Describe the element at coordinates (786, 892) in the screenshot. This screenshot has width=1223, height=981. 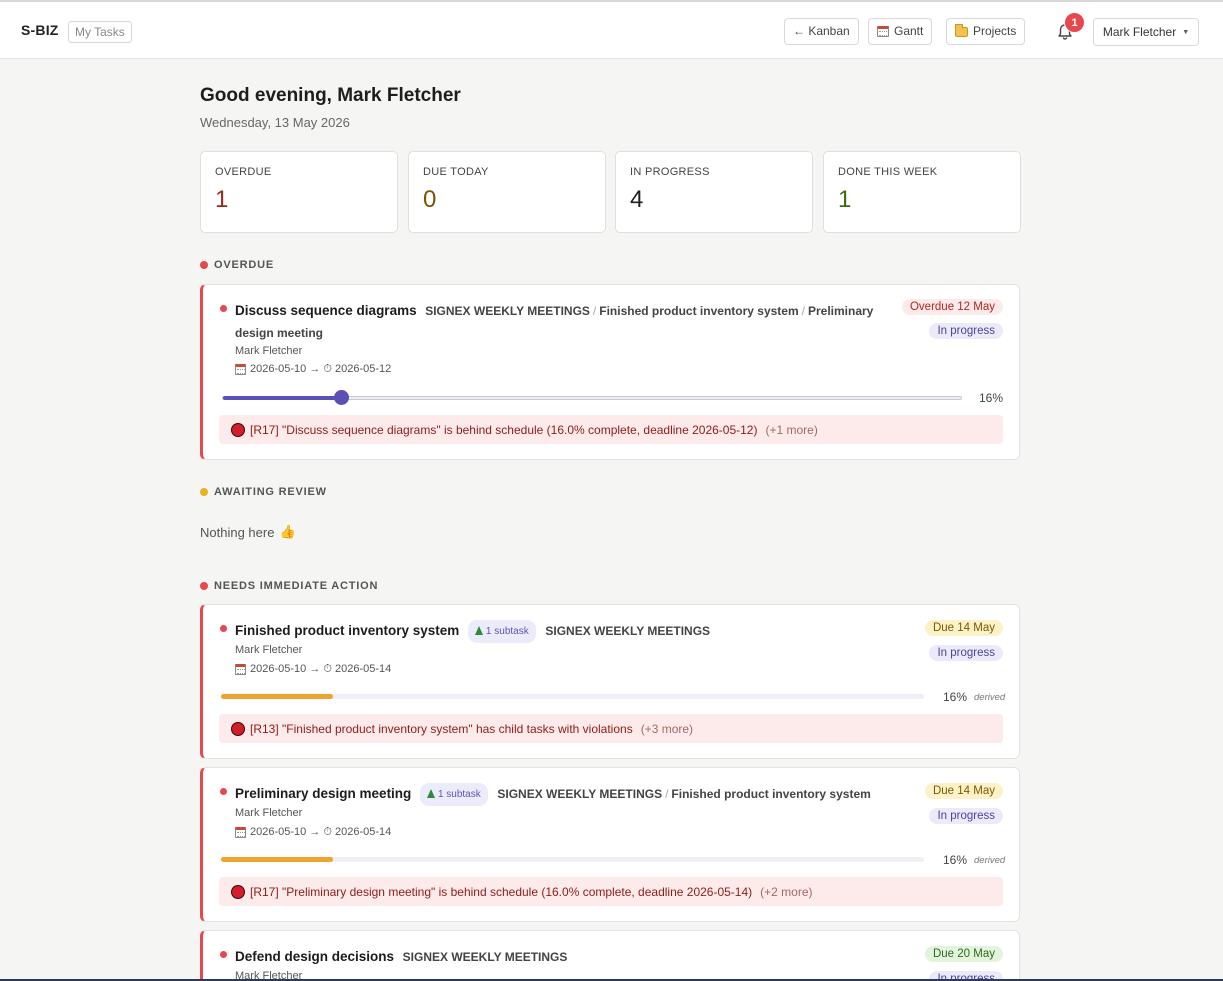
I see `alert-more-link: (+2 more)` at that location.